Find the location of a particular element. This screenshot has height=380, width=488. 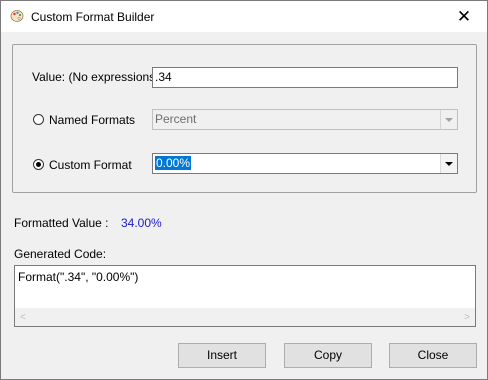

formatted-value: 34.00% is located at coordinates (141, 223).